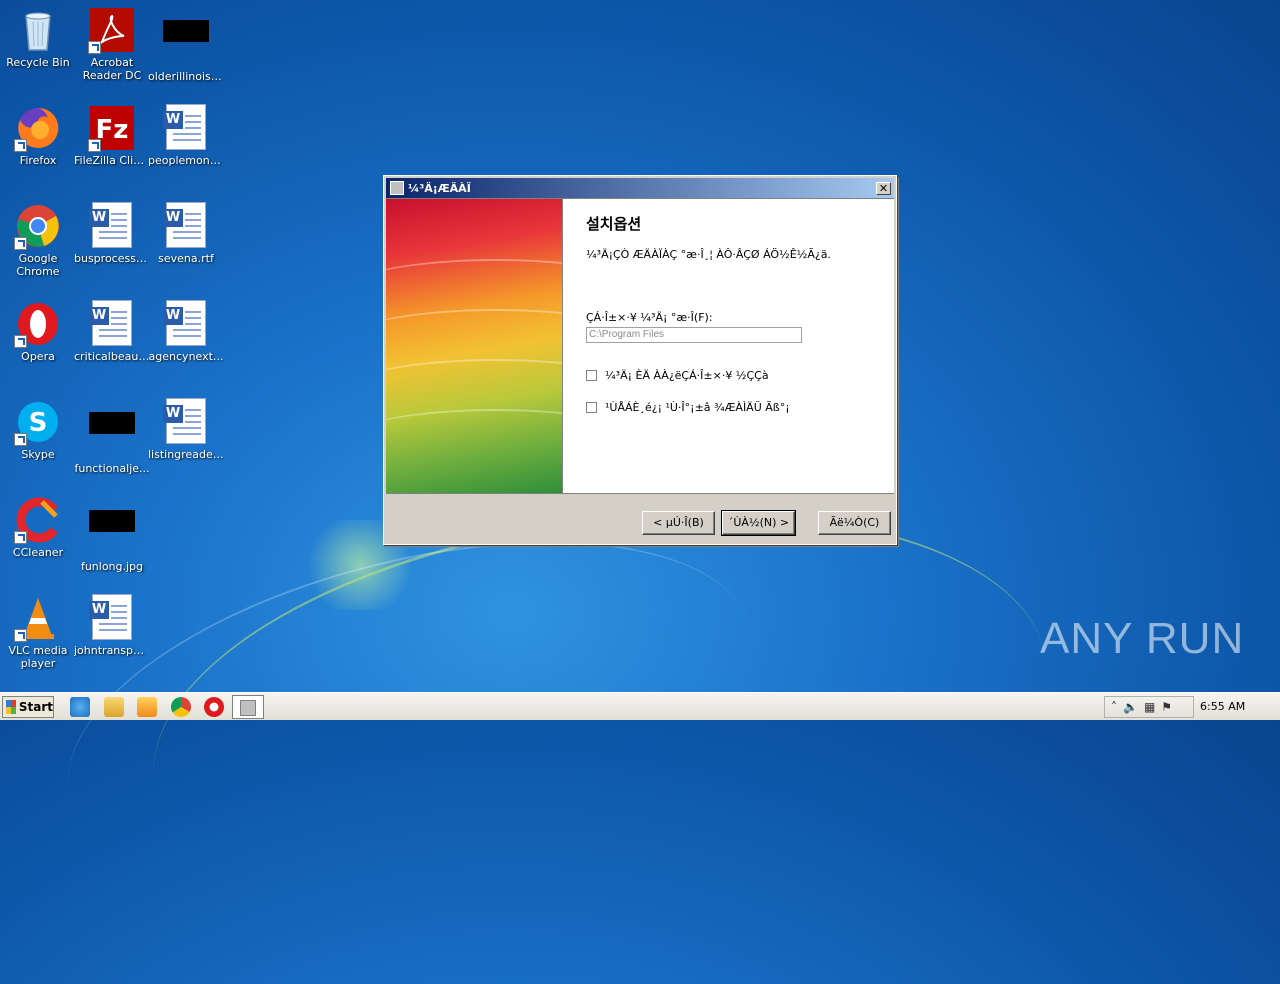 Image resolution: width=1280 pixels, height=984 pixels. What do you see at coordinates (1166, 707) in the screenshot?
I see `action-center-flag-icon: ⚑` at bounding box center [1166, 707].